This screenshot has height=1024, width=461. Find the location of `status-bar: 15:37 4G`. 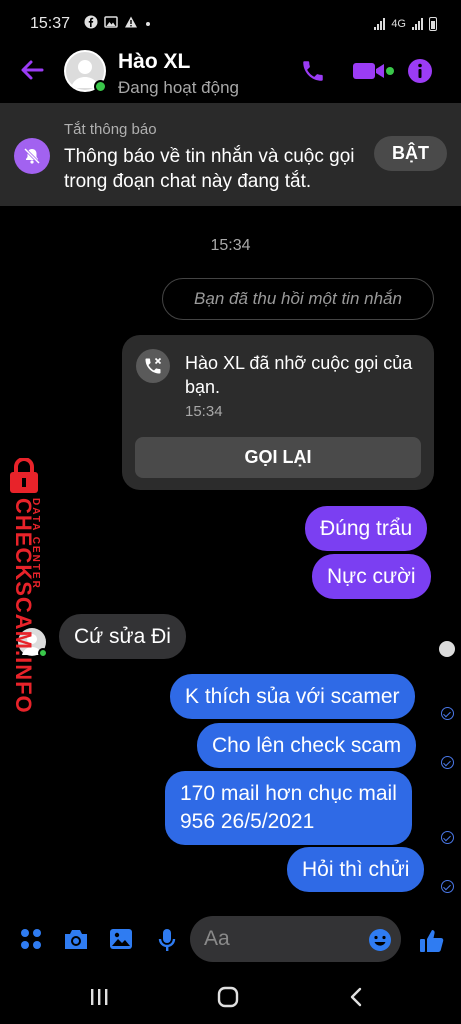

status-bar: 15:37 4G is located at coordinates (230, 24).